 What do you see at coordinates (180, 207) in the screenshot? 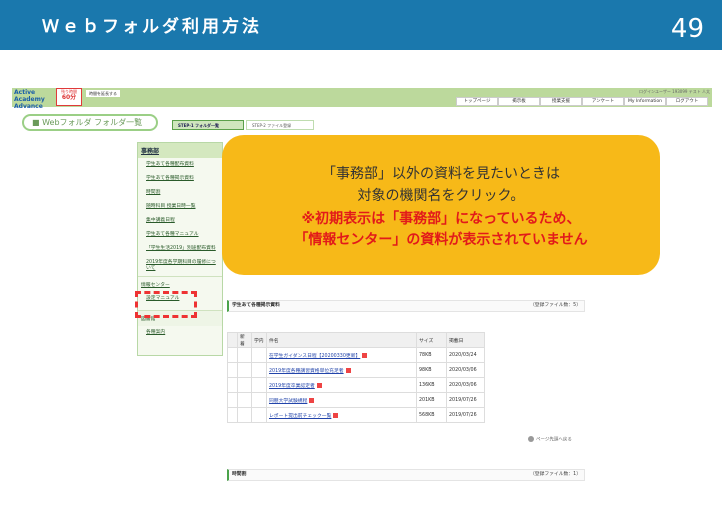
I see `sidebar-item: 随時科目 授業日時一覧` at bounding box center [180, 207].